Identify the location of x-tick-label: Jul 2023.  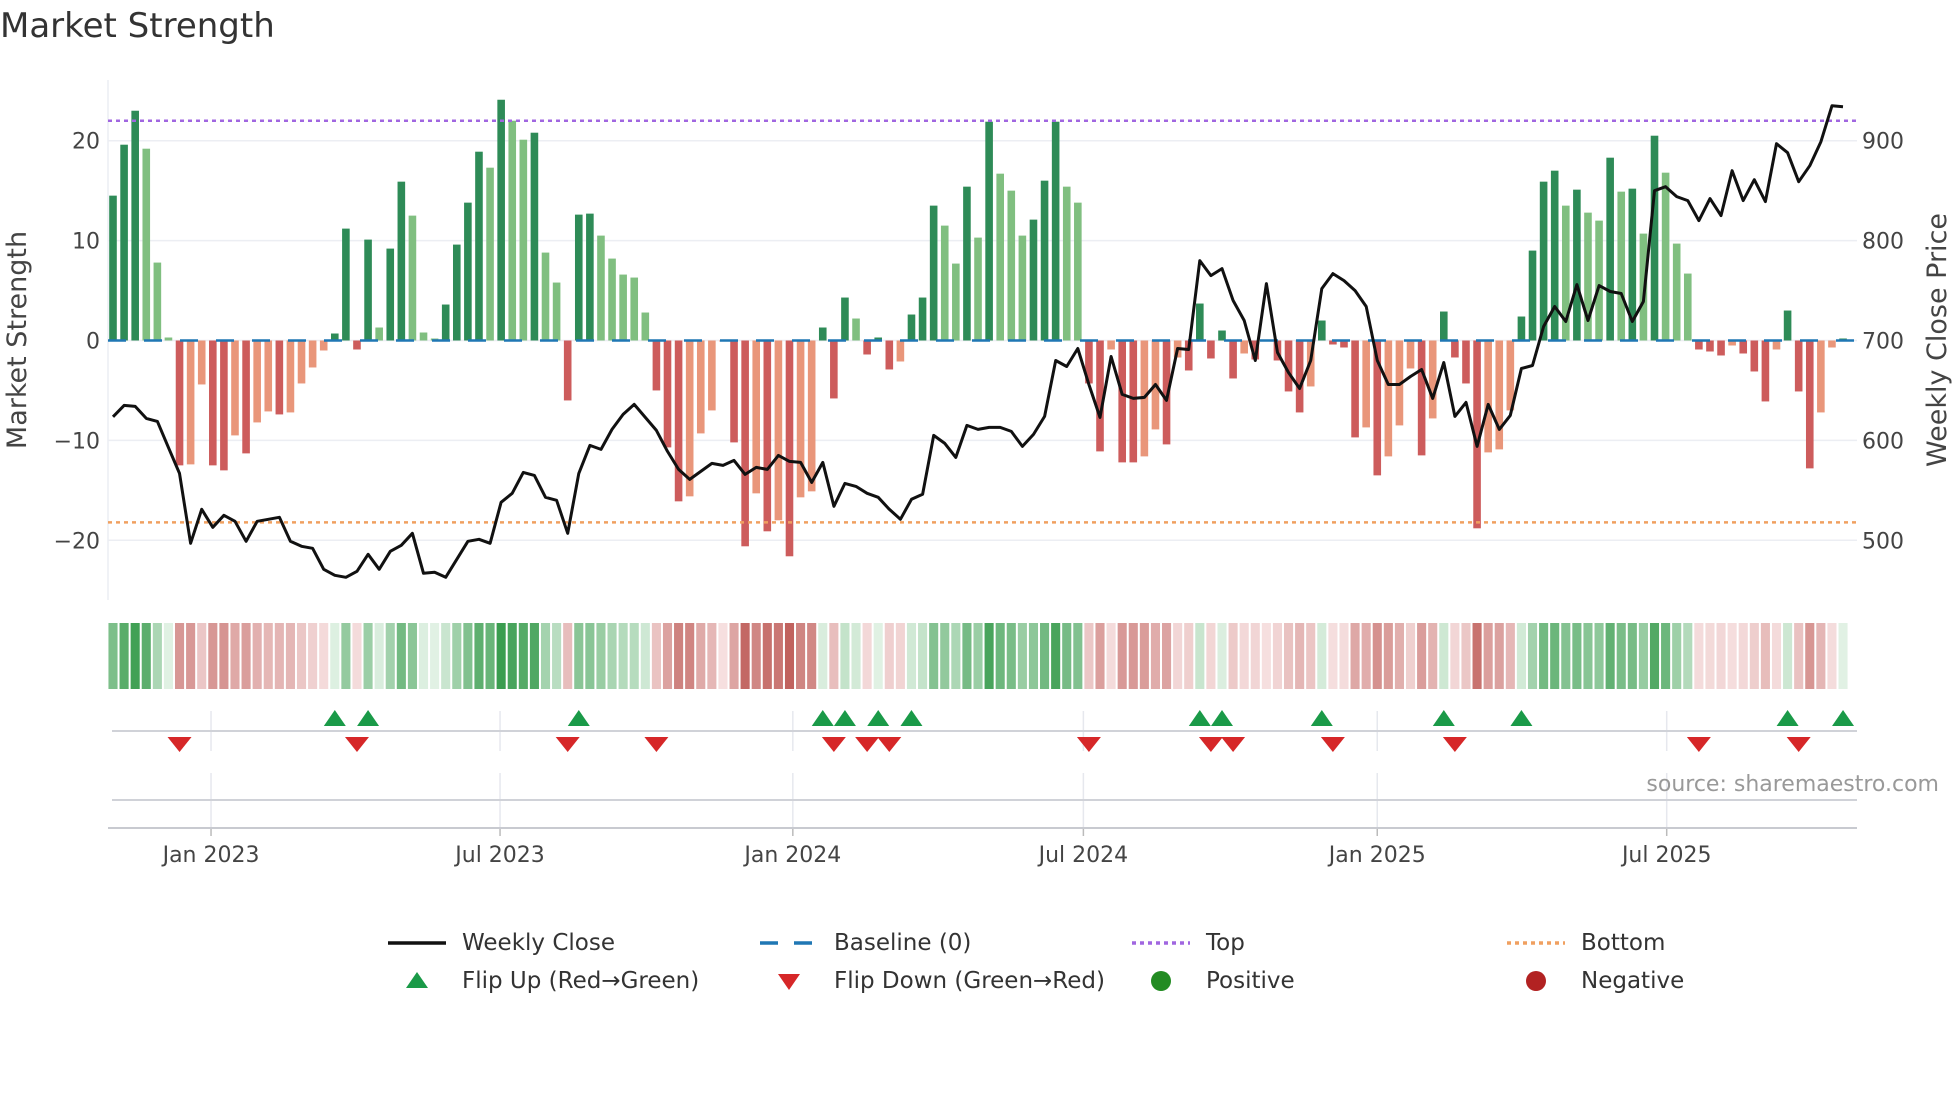
(499, 855).